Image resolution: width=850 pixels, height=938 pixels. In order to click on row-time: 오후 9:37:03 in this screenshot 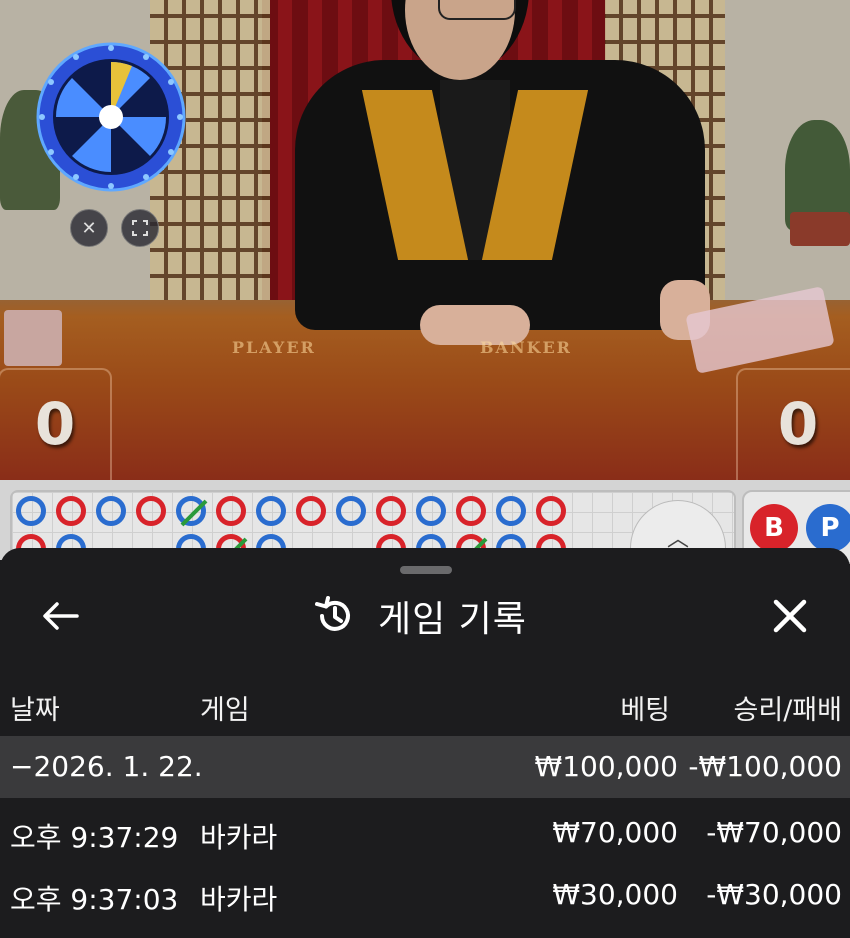, I will do `click(94, 899)`.